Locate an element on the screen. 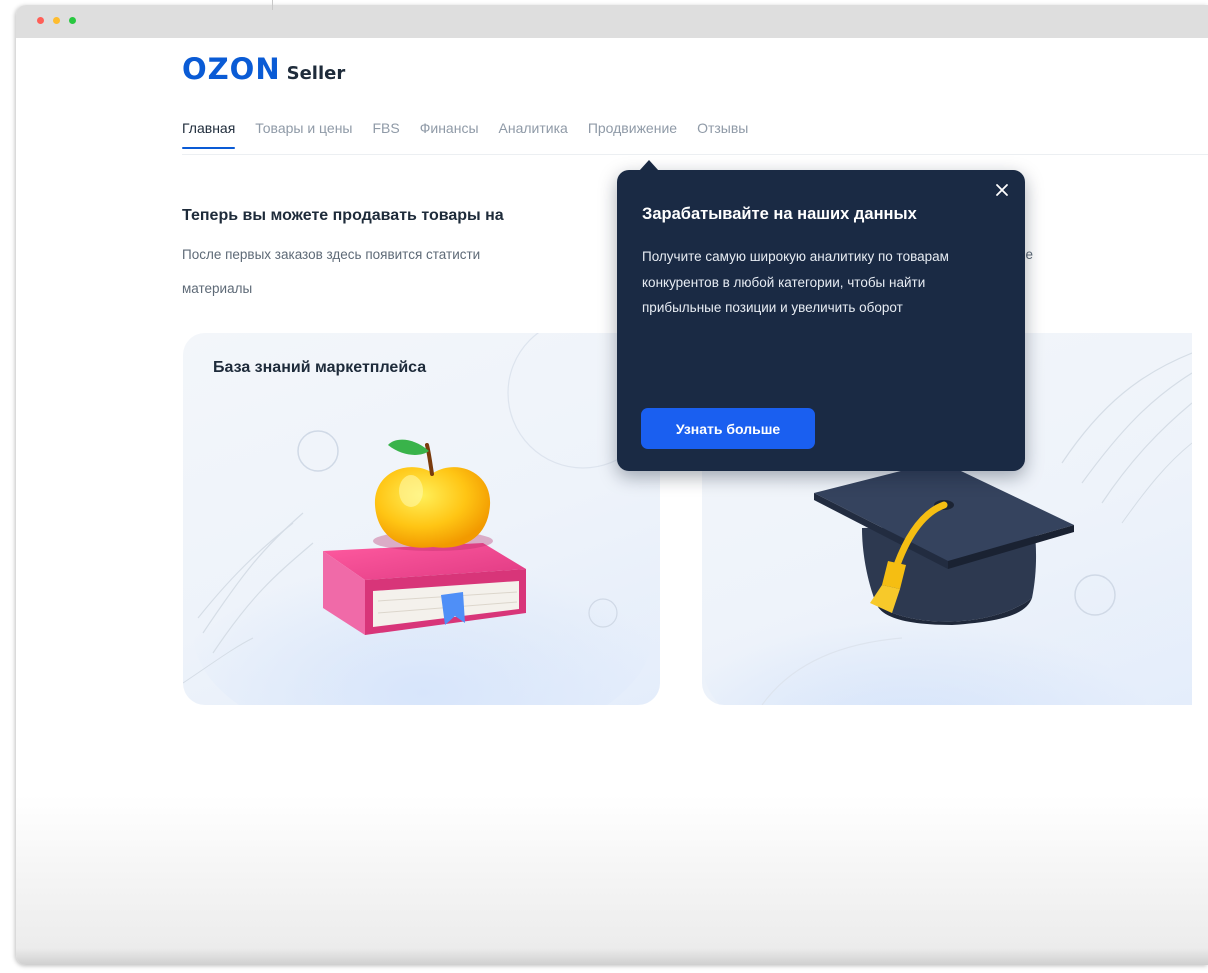 The width and height of the screenshot is (1208, 973). tab-analytics: Аналитика is located at coordinates (533, 133).